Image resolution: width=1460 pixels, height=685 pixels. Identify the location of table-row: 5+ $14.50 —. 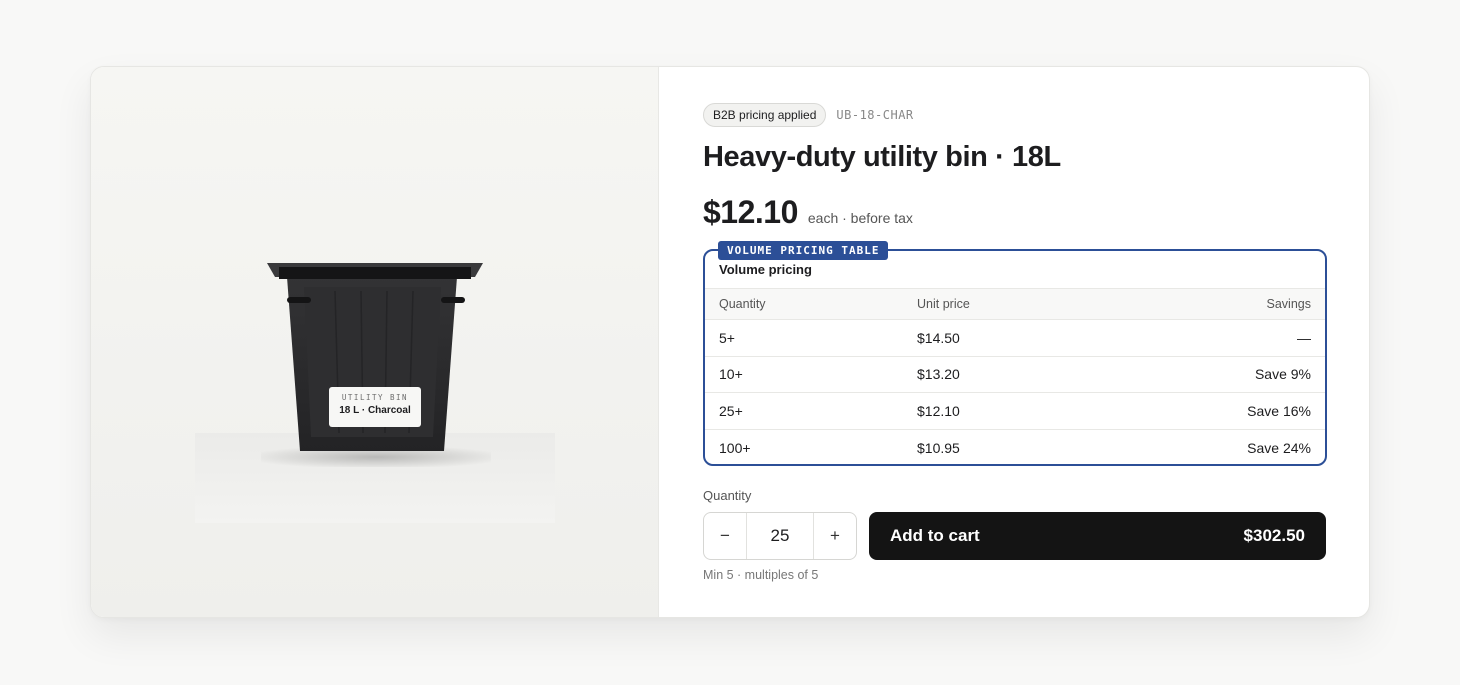
(1015, 337).